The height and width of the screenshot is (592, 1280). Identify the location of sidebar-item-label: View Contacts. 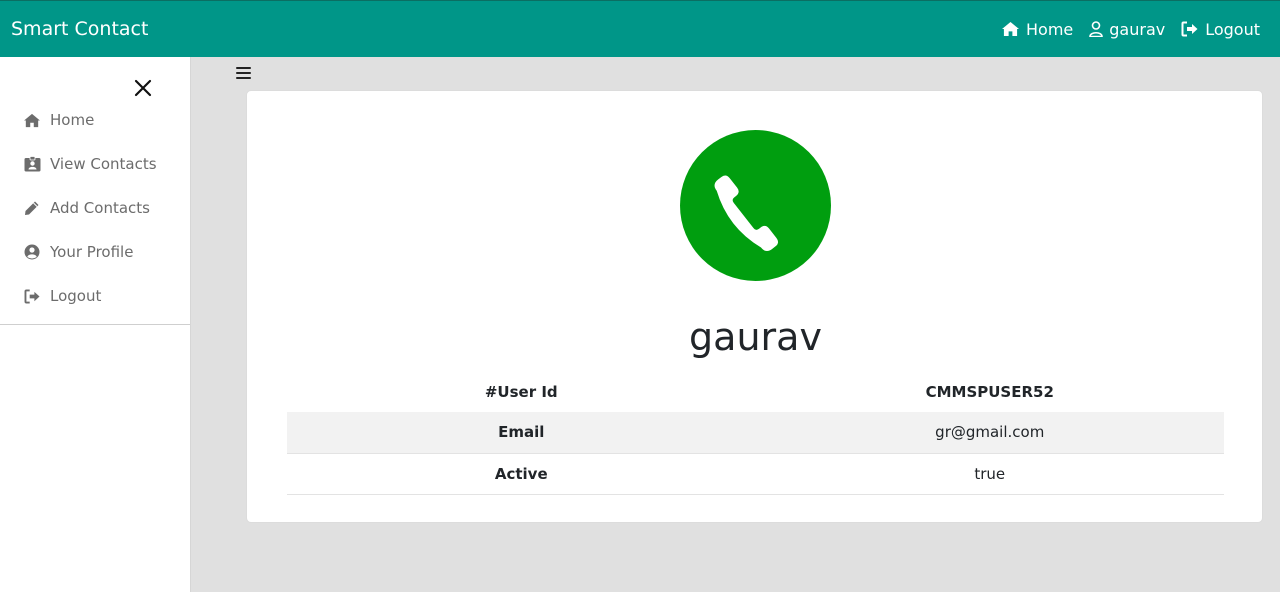
(103, 164).